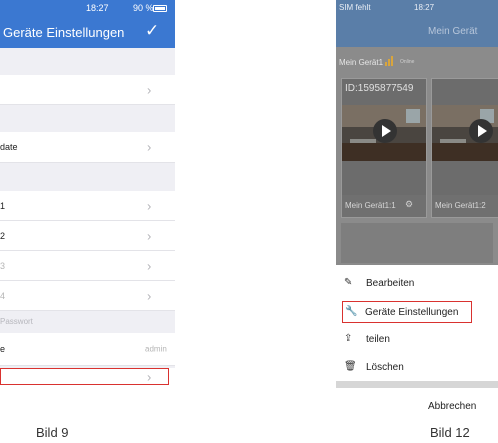 Image resolution: width=498 pixels, height=443 pixels. I want to click on share-icon: ⇪, so click(348, 338).